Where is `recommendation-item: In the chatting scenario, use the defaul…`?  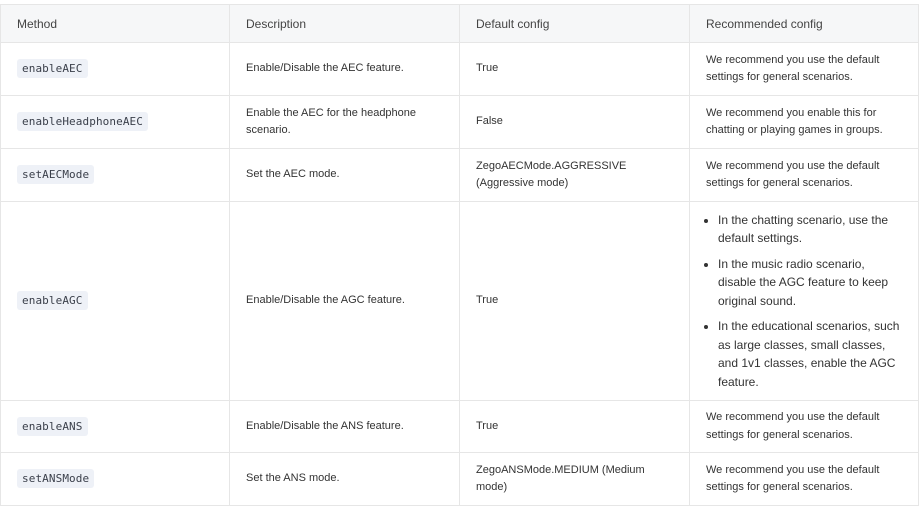 recommendation-item: In the chatting scenario, use the defaul… is located at coordinates (810, 229).